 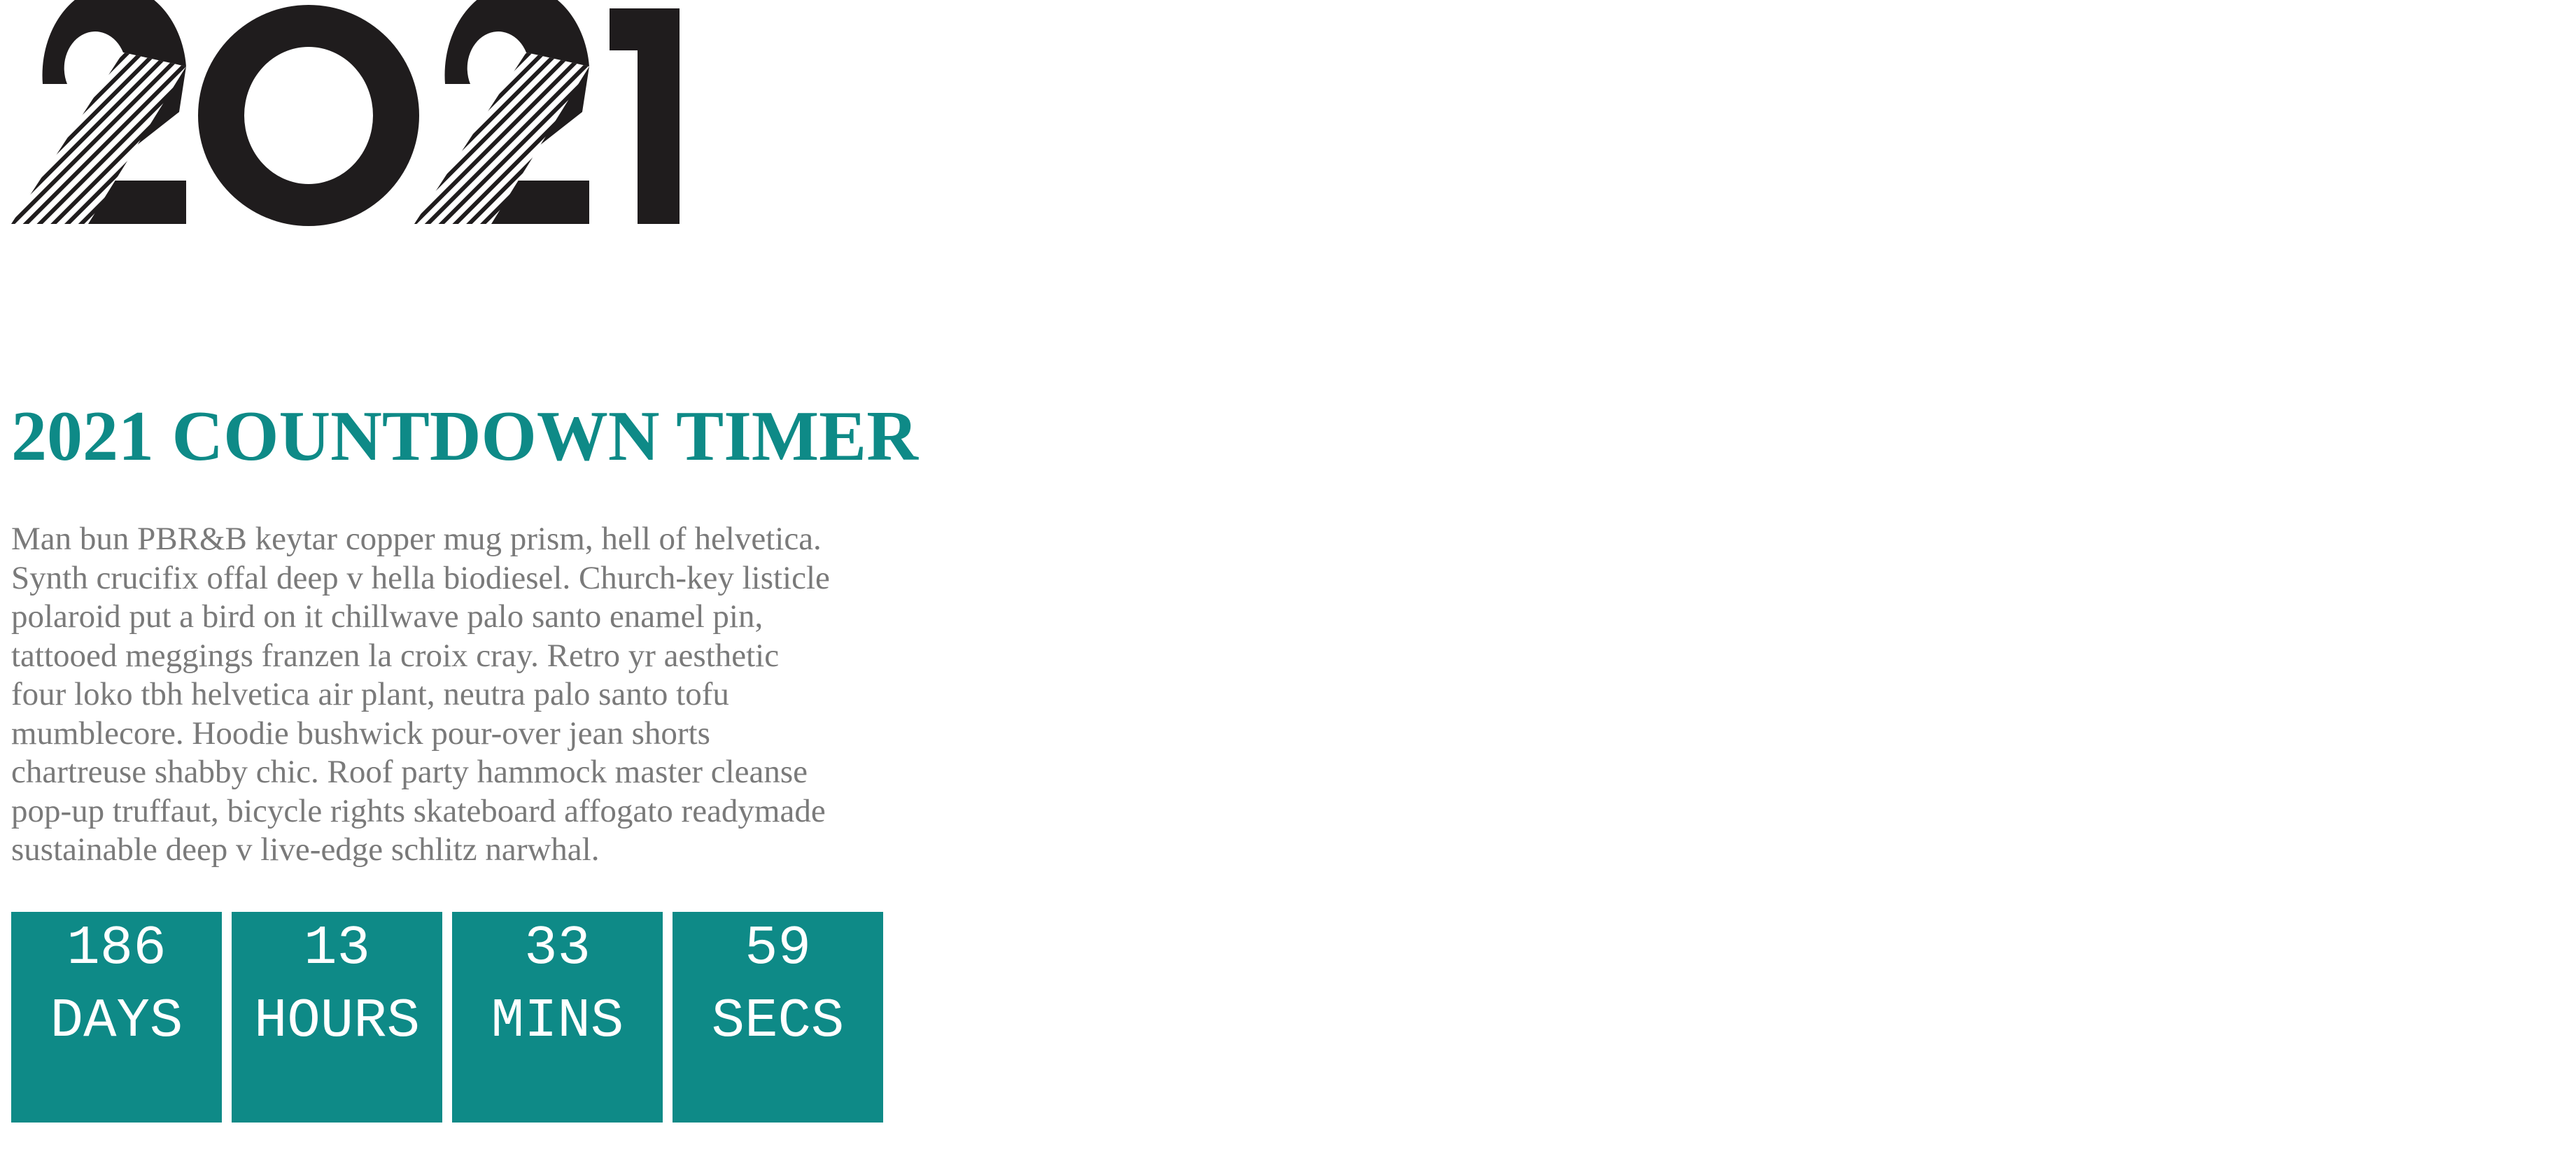 I want to click on countdown-days: 186 DAYS, so click(x=116, y=1017).